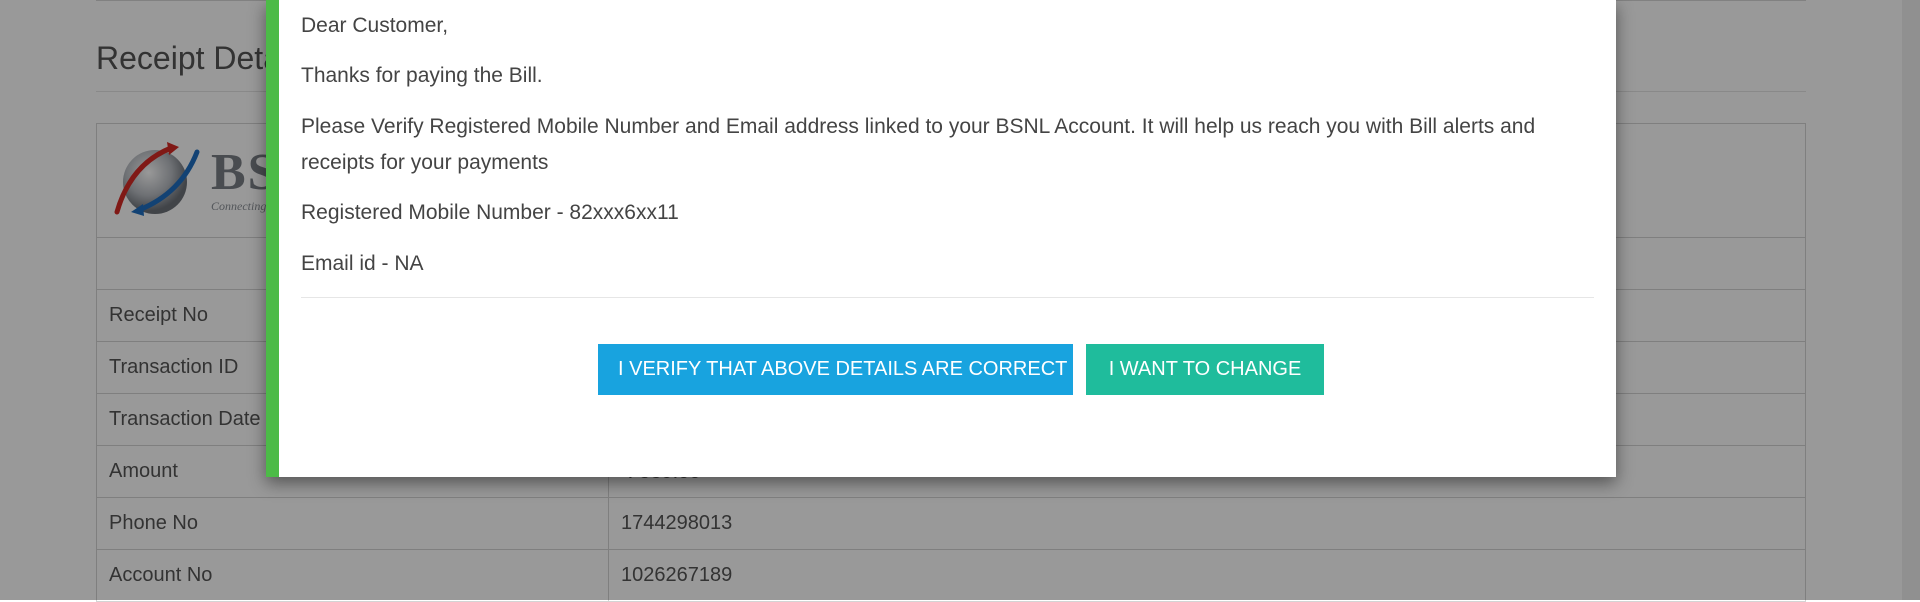 Image resolution: width=1920 pixels, height=602 pixels. Describe the element at coordinates (490, 212) in the screenshot. I see `registered-mobile-text: Registered Mobile Number - 82xxx6xx11` at that location.